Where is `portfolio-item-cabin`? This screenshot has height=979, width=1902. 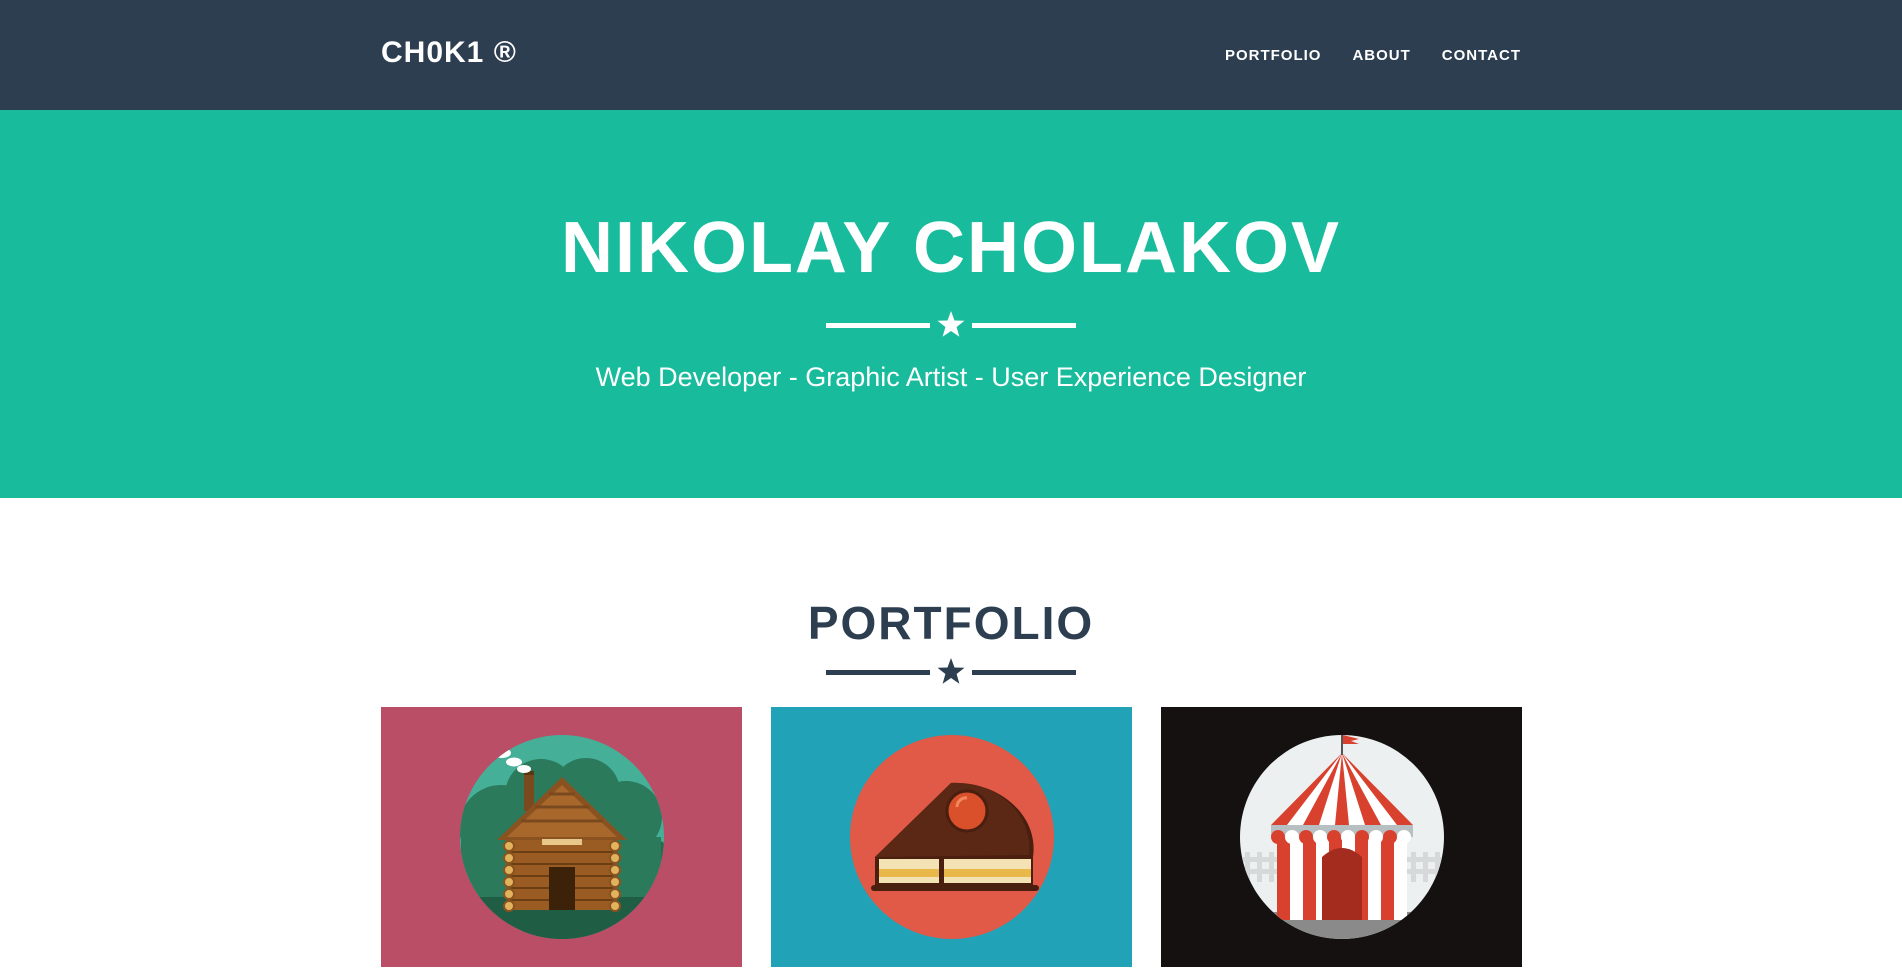 portfolio-item-cabin is located at coordinates (561, 837).